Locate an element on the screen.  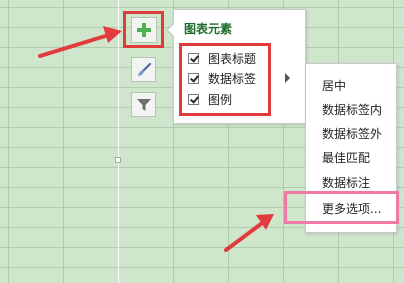
annotation-arrow-to-more-options is located at coordinates (249, 233).